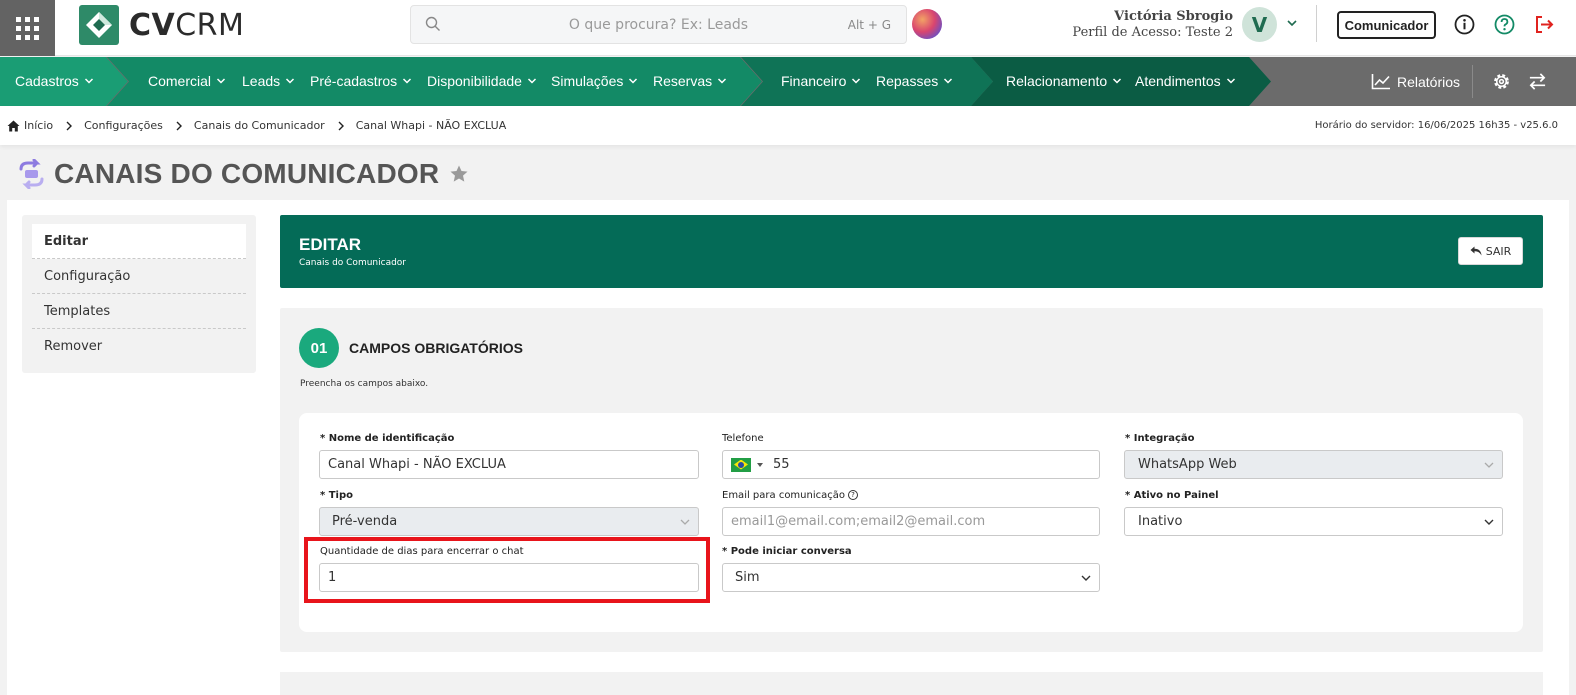  What do you see at coordinates (853, 495) in the screenshot?
I see `help-icon: ?` at bounding box center [853, 495].